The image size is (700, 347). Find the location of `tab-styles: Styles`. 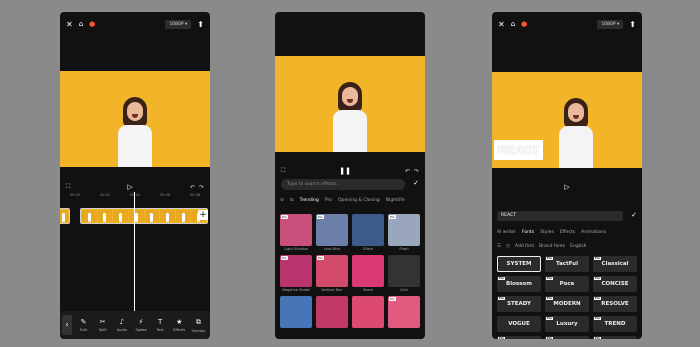

tab-styles: Styles is located at coordinates (547, 232).